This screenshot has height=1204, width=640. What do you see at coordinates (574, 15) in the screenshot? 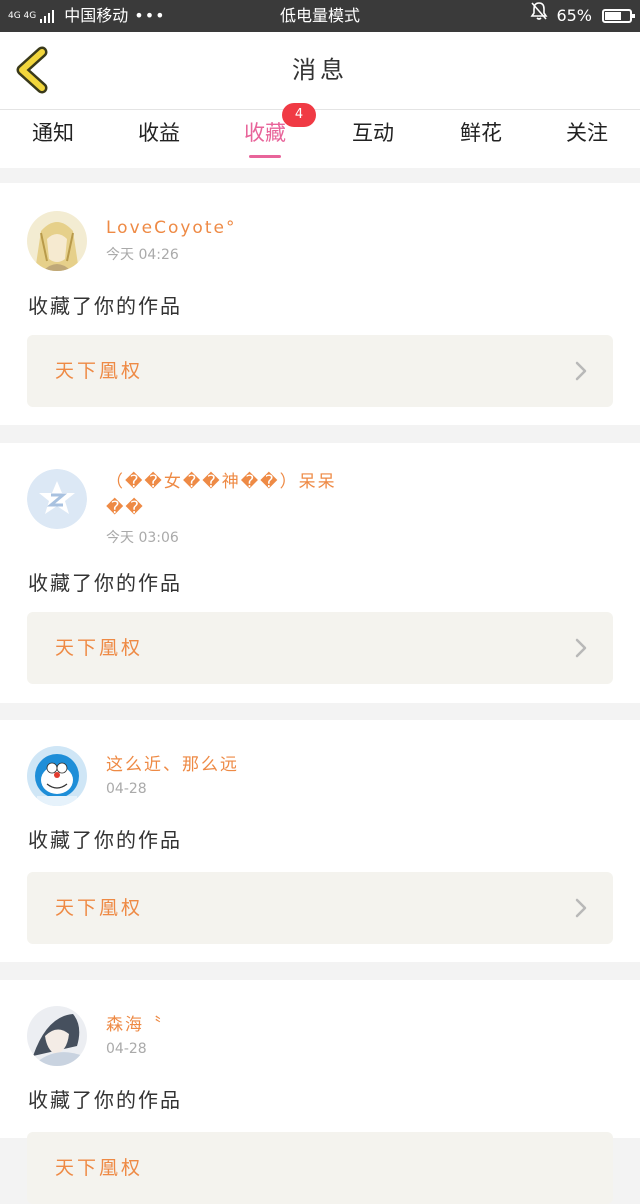
I see `battery-percent: 65%` at bounding box center [574, 15].